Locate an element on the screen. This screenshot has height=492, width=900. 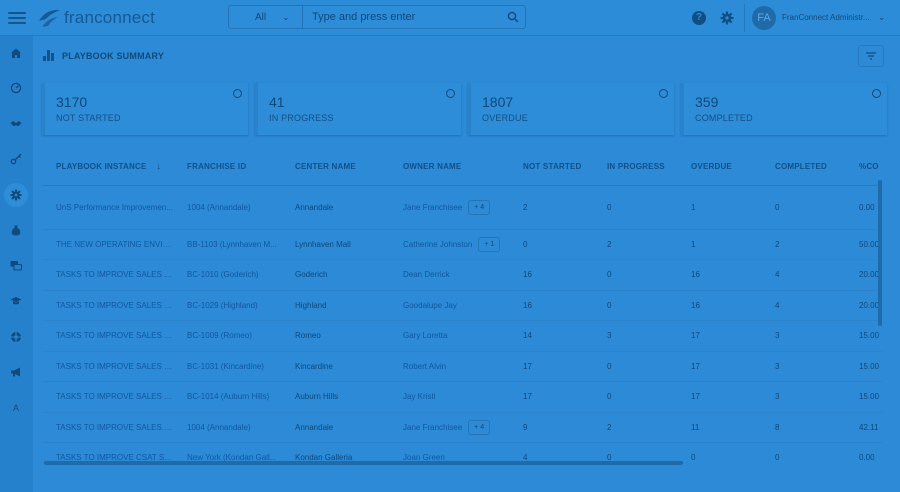
brand-name: franconnect is located at coordinates (110, 17).